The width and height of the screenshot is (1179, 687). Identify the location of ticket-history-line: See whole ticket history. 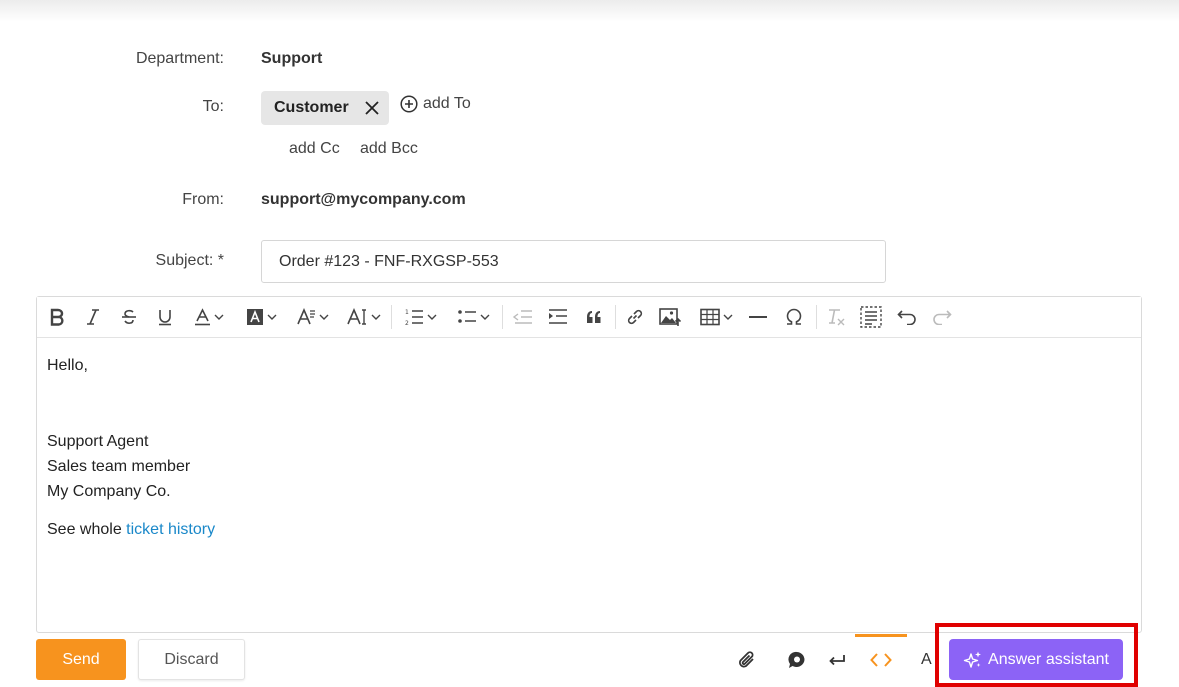
(589, 529).